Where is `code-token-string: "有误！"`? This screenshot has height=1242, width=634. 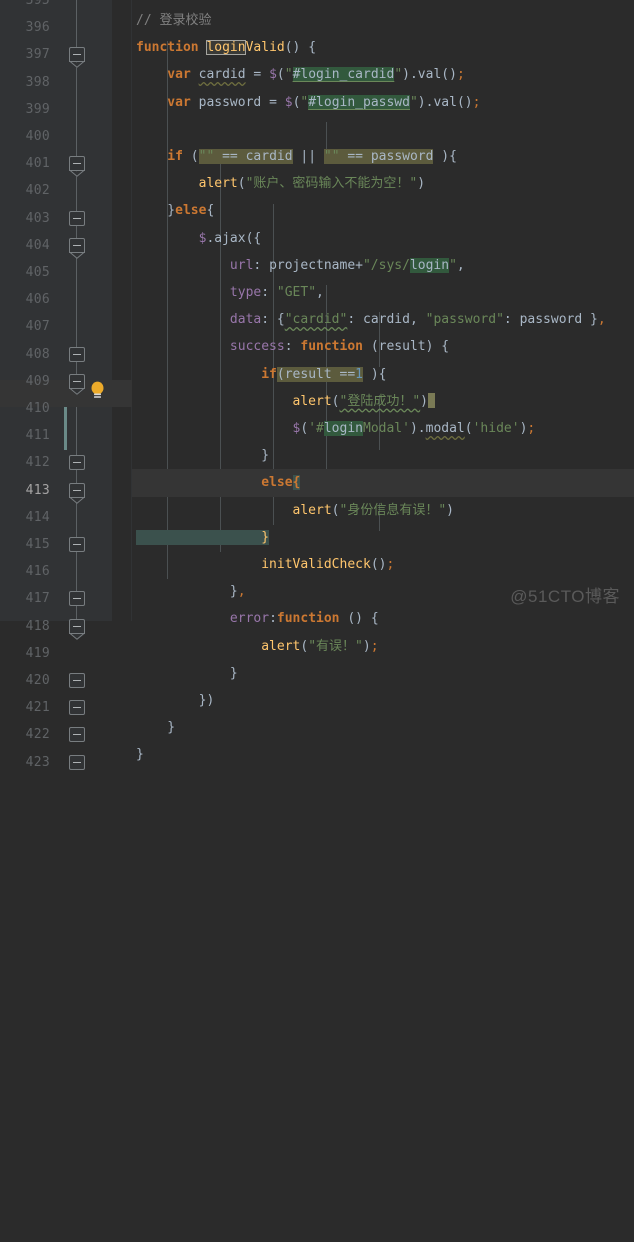
code-token-string: "有误！" is located at coordinates (335, 646).